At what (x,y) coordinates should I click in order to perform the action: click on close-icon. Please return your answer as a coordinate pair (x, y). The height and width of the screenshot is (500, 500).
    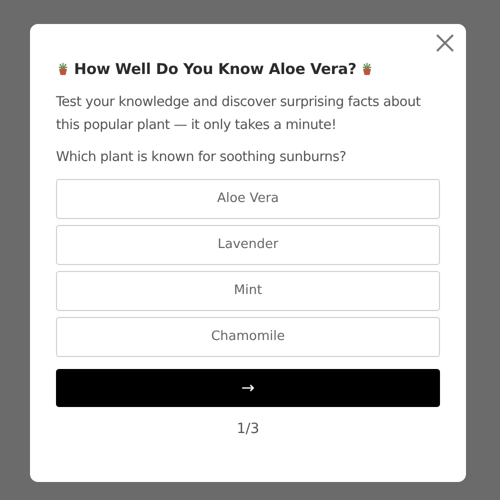
    Looking at the image, I should click on (445, 43).